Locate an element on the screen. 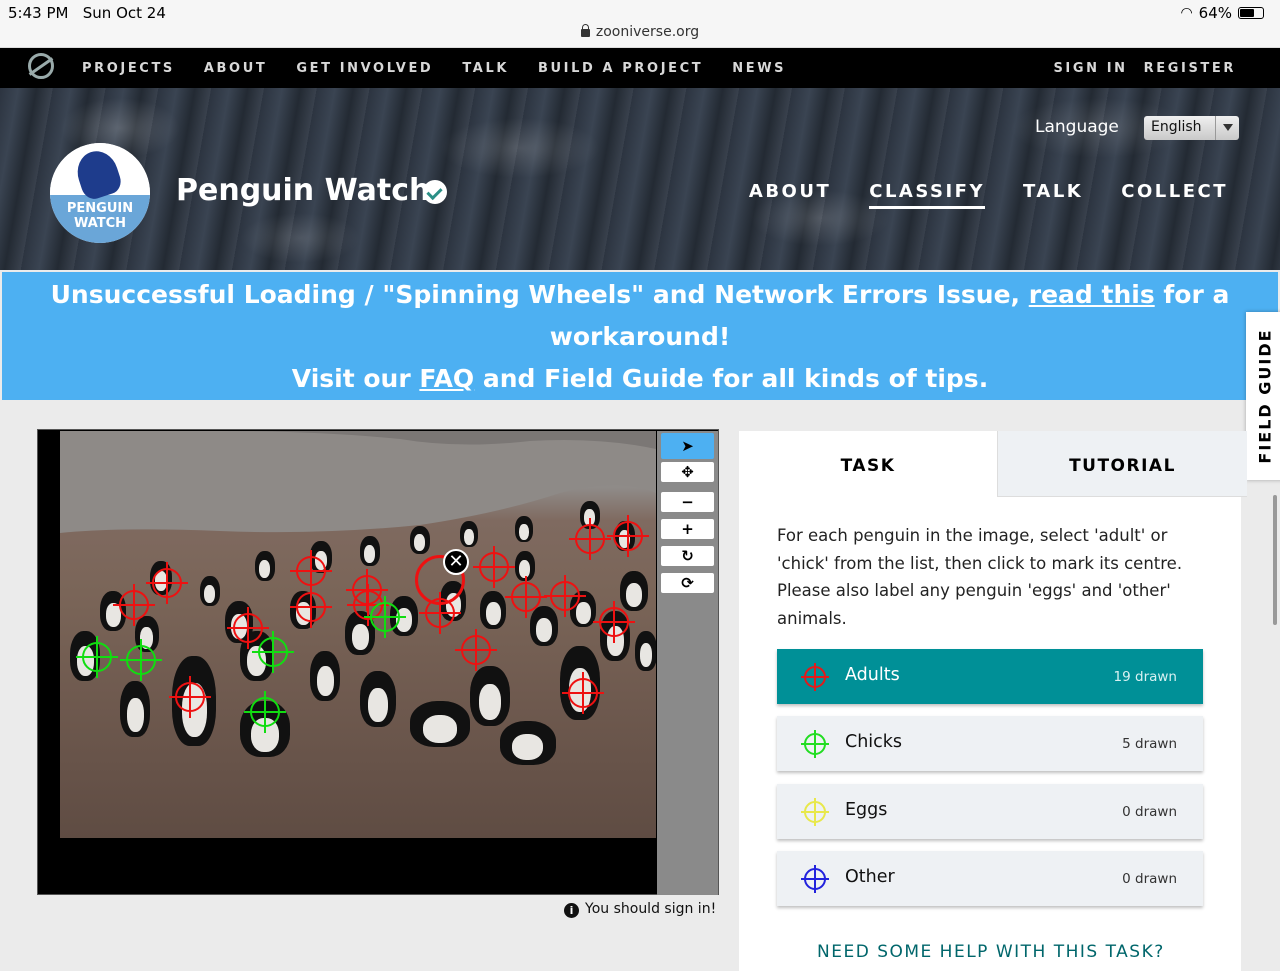  rotate-icon: ↻ is located at coordinates (687, 556).